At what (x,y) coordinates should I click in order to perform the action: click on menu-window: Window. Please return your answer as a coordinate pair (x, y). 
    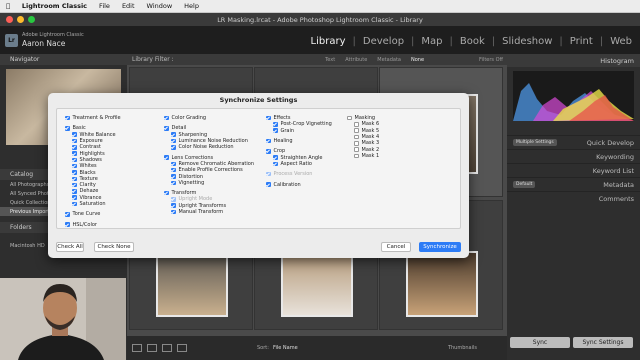
    Looking at the image, I should click on (160, 6).